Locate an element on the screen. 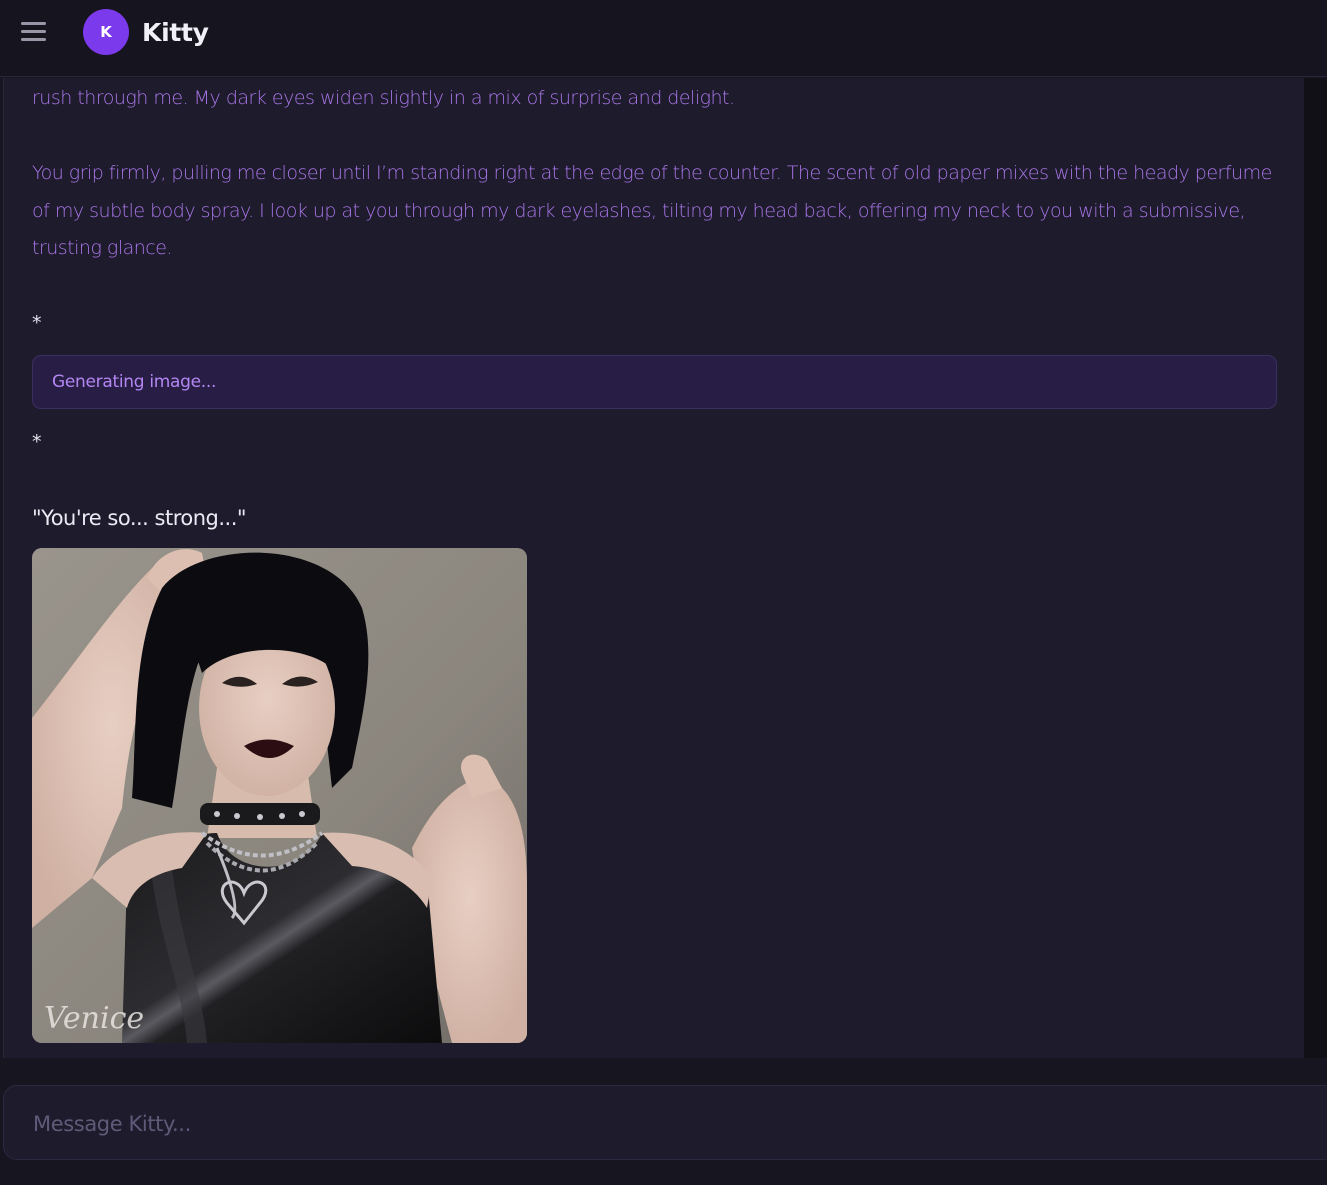  avatar: K is located at coordinates (106, 32).